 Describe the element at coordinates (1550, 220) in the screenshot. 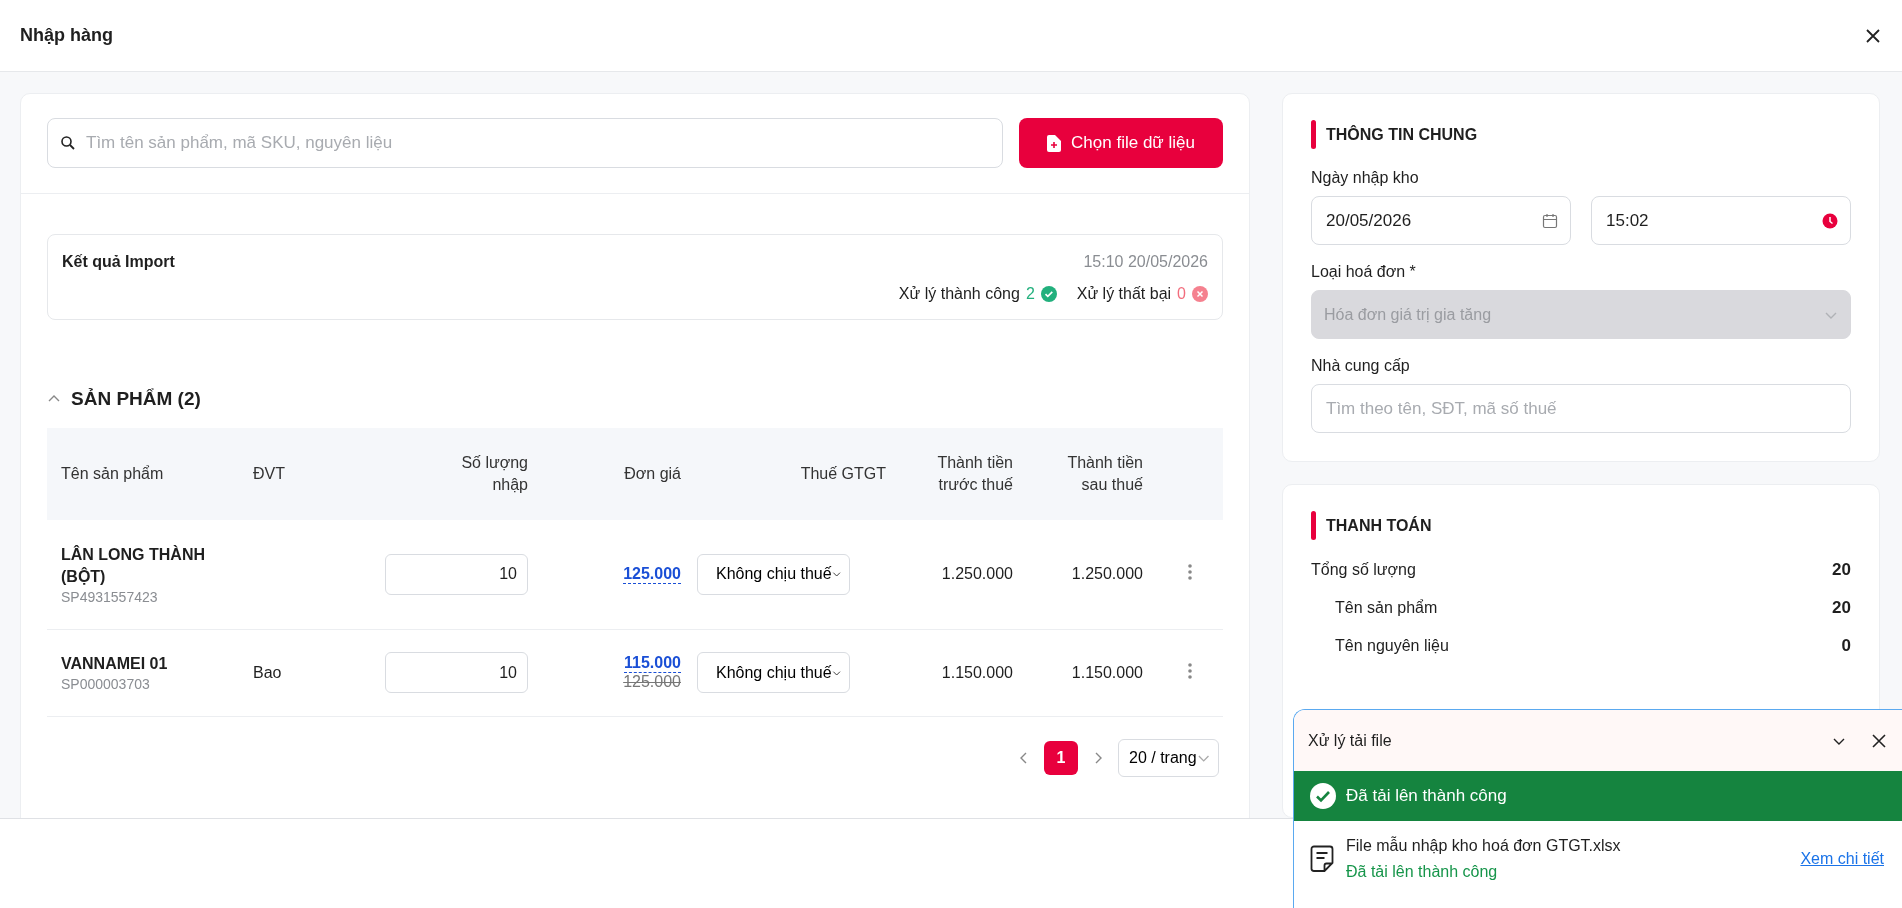

I see `calendar-icon` at that location.